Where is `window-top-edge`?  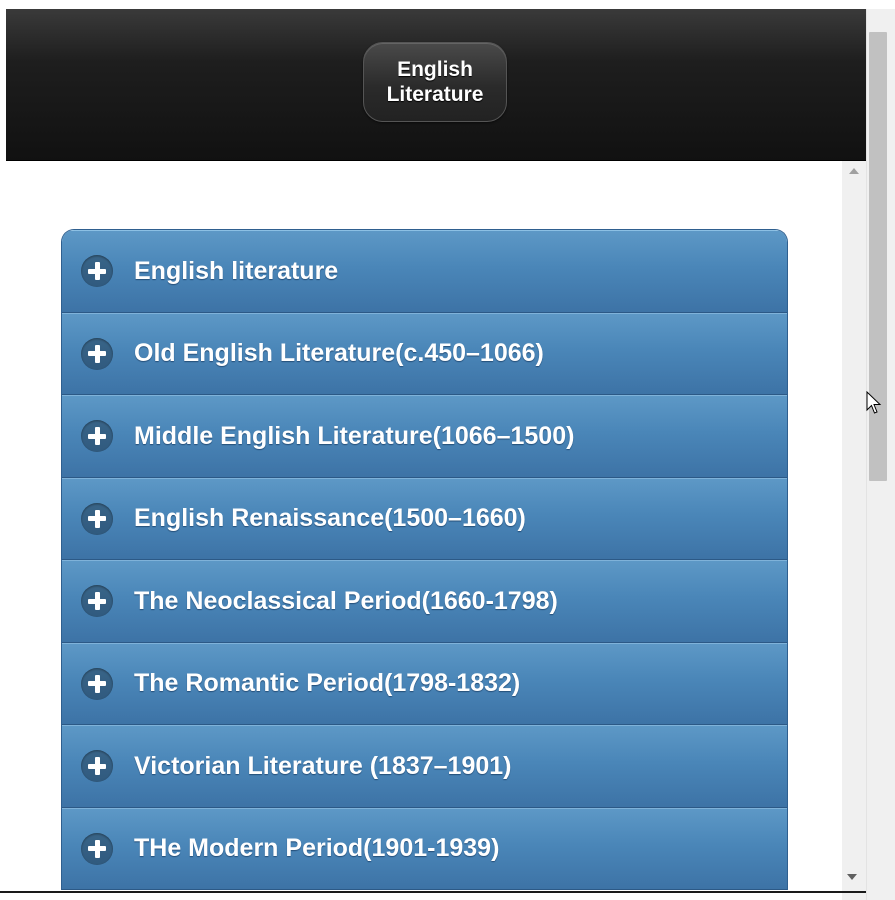 window-top-edge is located at coordinates (447, 4).